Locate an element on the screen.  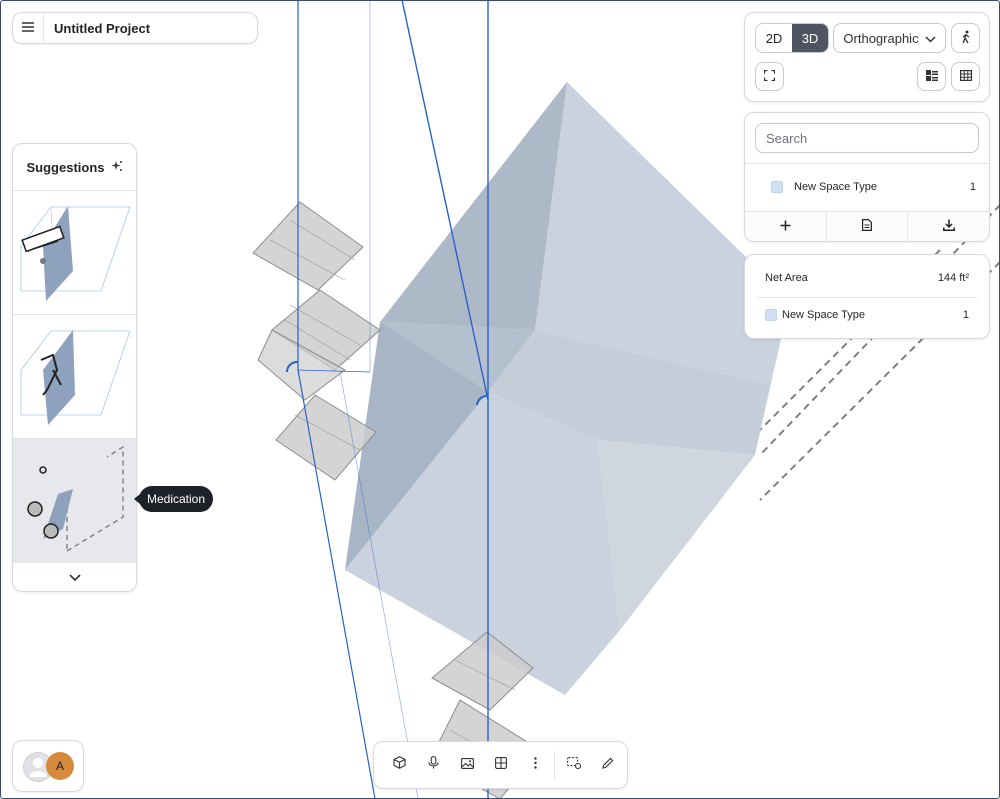
plus-icon is located at coordinates (785, 227).